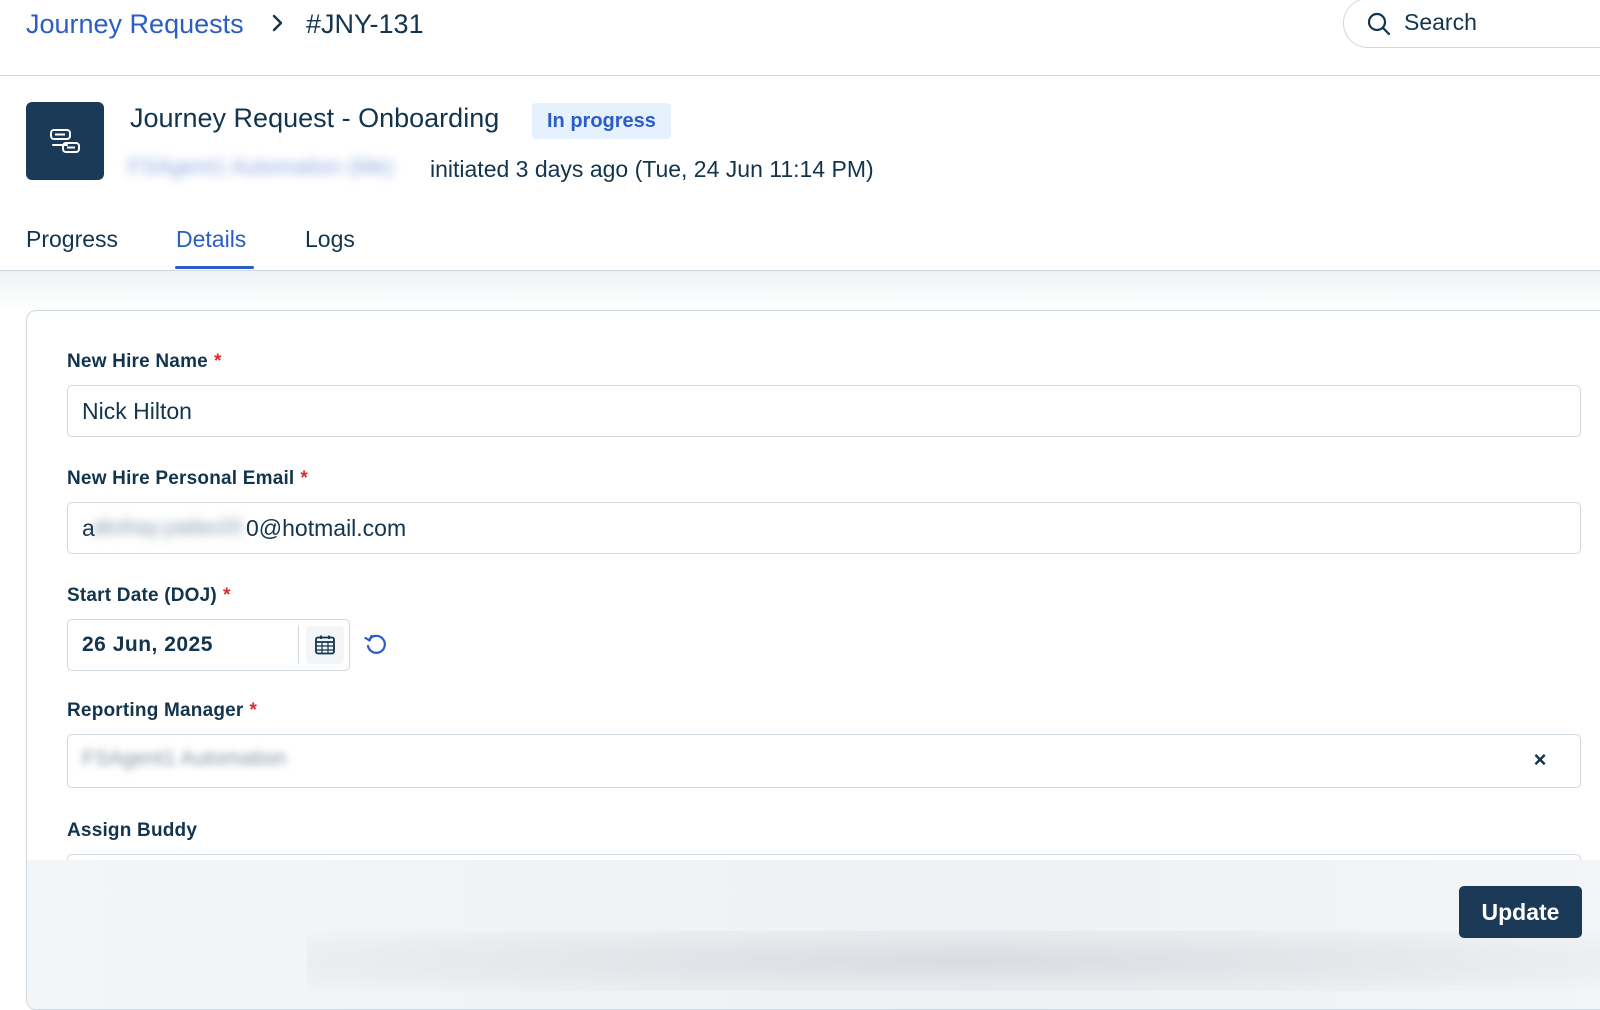 This screenshot has width=1600, height=1010. I want to click on breadcrumb-parent-link: Journey Requests, so click(135, 24).